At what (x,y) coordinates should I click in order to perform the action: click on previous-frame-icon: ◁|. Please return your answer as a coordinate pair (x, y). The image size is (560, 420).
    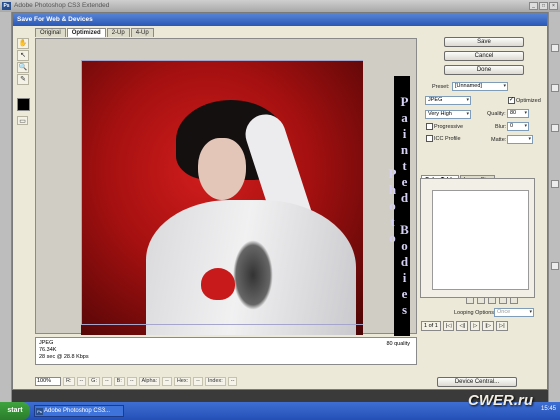
    Looking at the image, I should click on (462, 326).